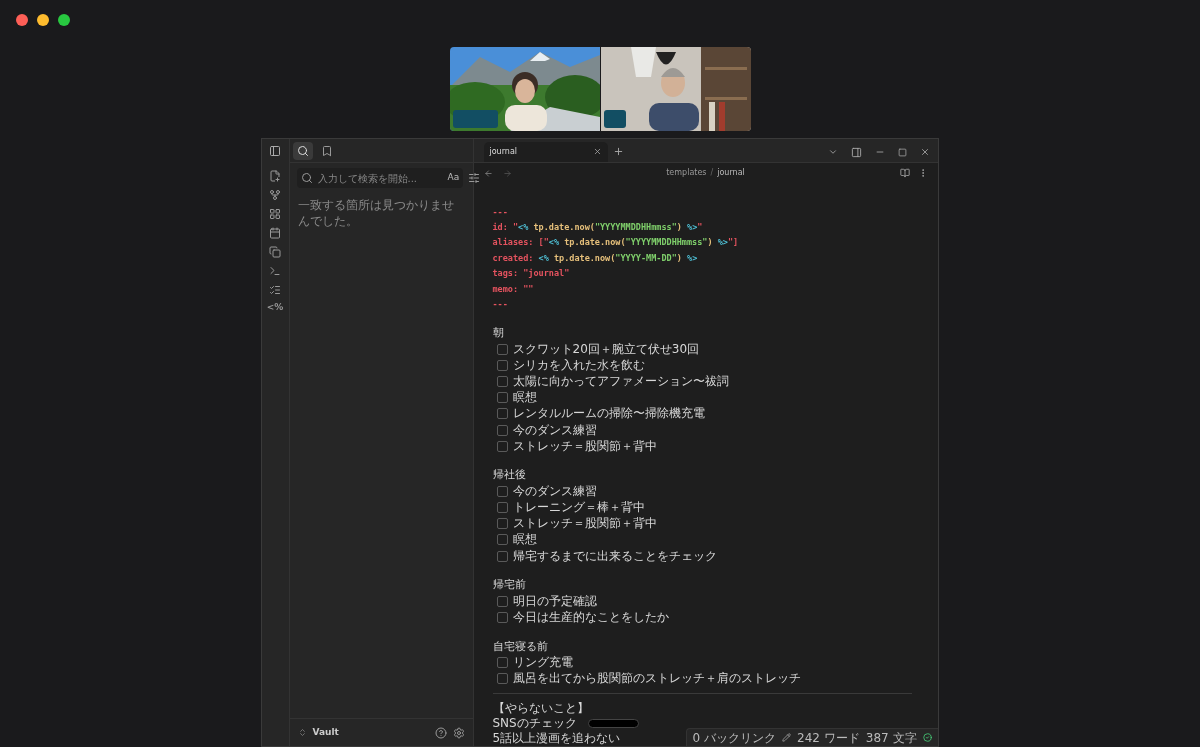 This screenshot has width=1200, height=747. Describe the element at coordinates (618, 151) in the screenshot. I see `new-tab-icon` at that location.